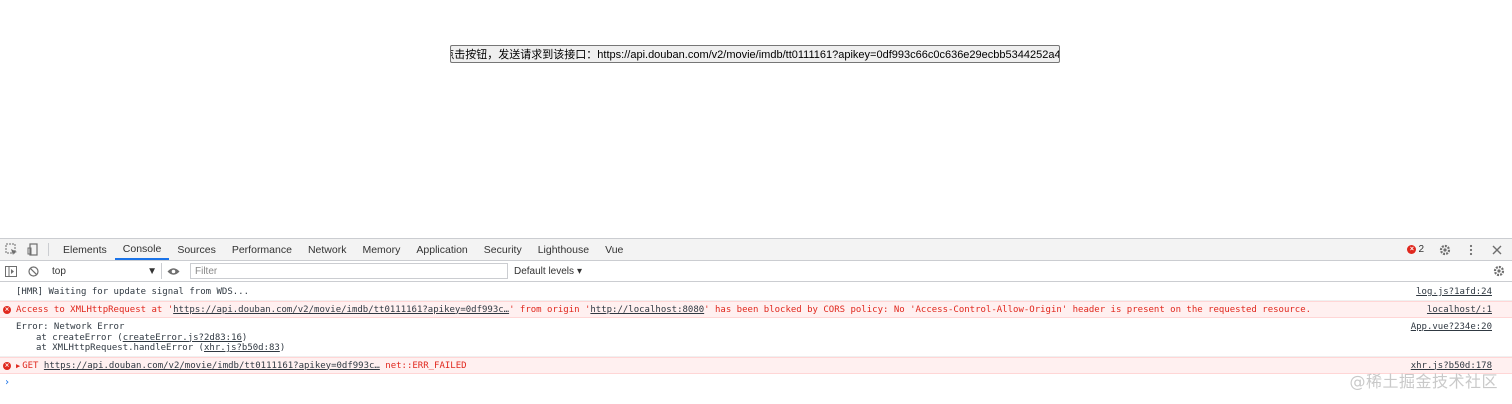 This screenshot has width=1512, height=404. What do you see at coordinates (79, 337) in the screenshot?
I see `stack-text: at createError (` at bounding box center [79, 337].